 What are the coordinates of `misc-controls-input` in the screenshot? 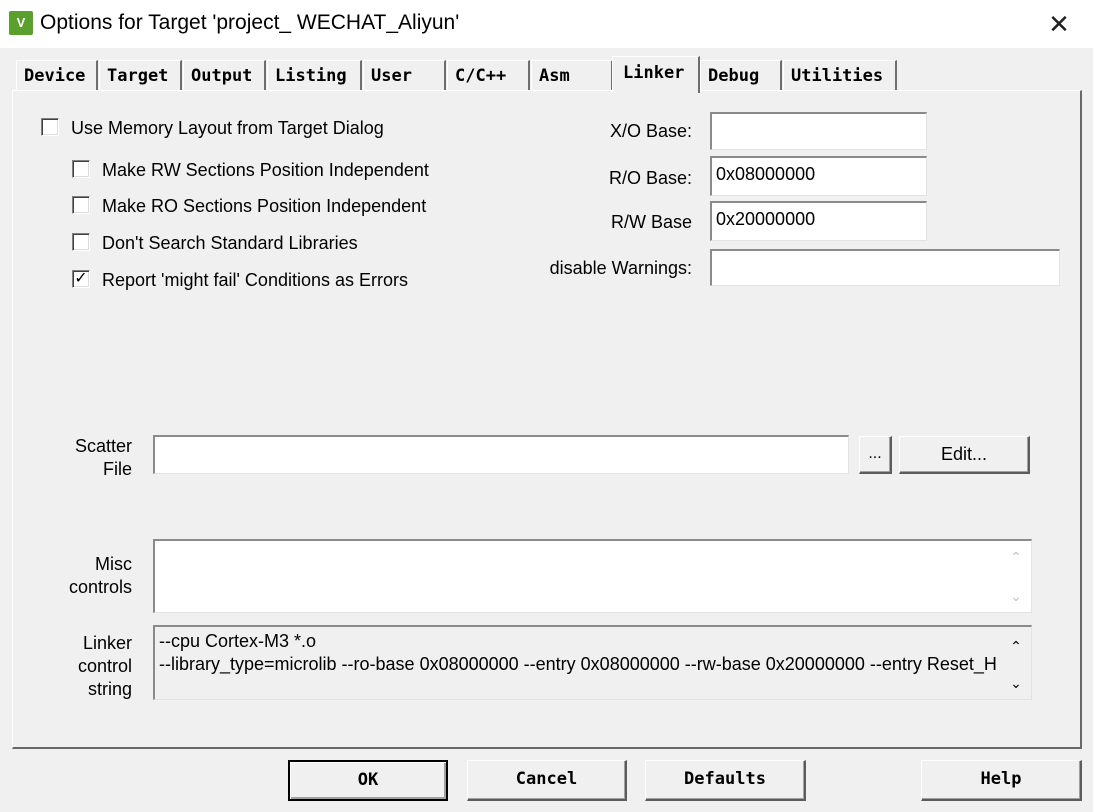 It's located at (592, 576).